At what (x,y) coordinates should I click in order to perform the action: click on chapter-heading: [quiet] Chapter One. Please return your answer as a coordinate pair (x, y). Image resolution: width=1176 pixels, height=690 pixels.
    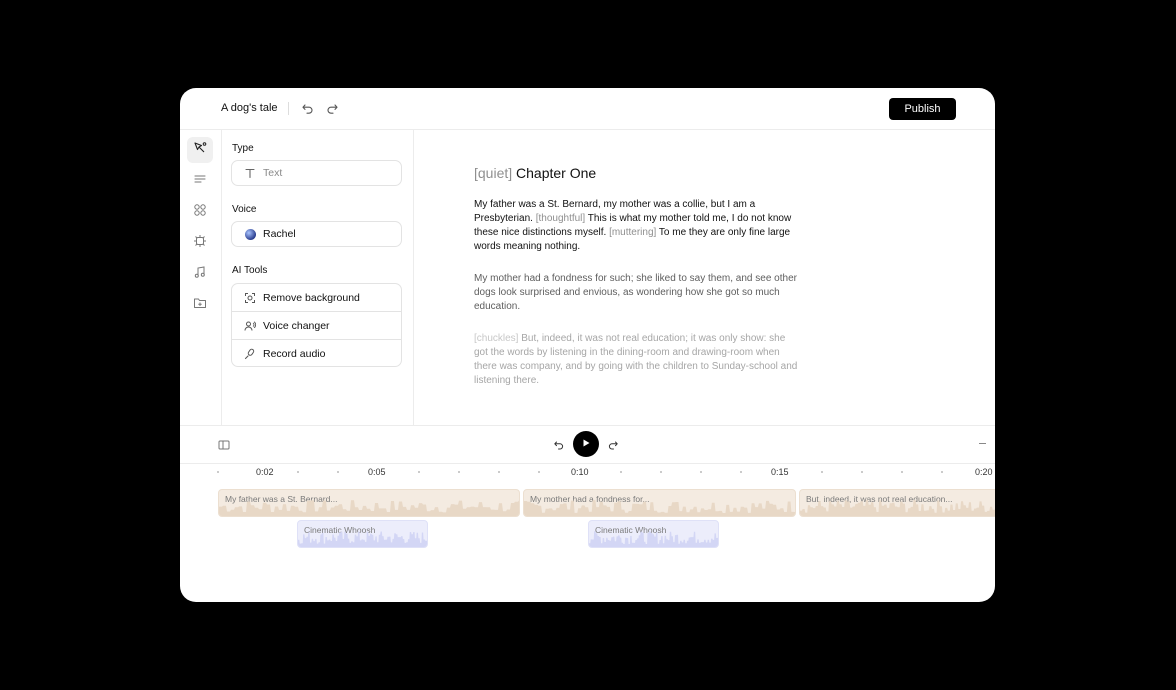
    Looking at the image, I should click on (637, 173).